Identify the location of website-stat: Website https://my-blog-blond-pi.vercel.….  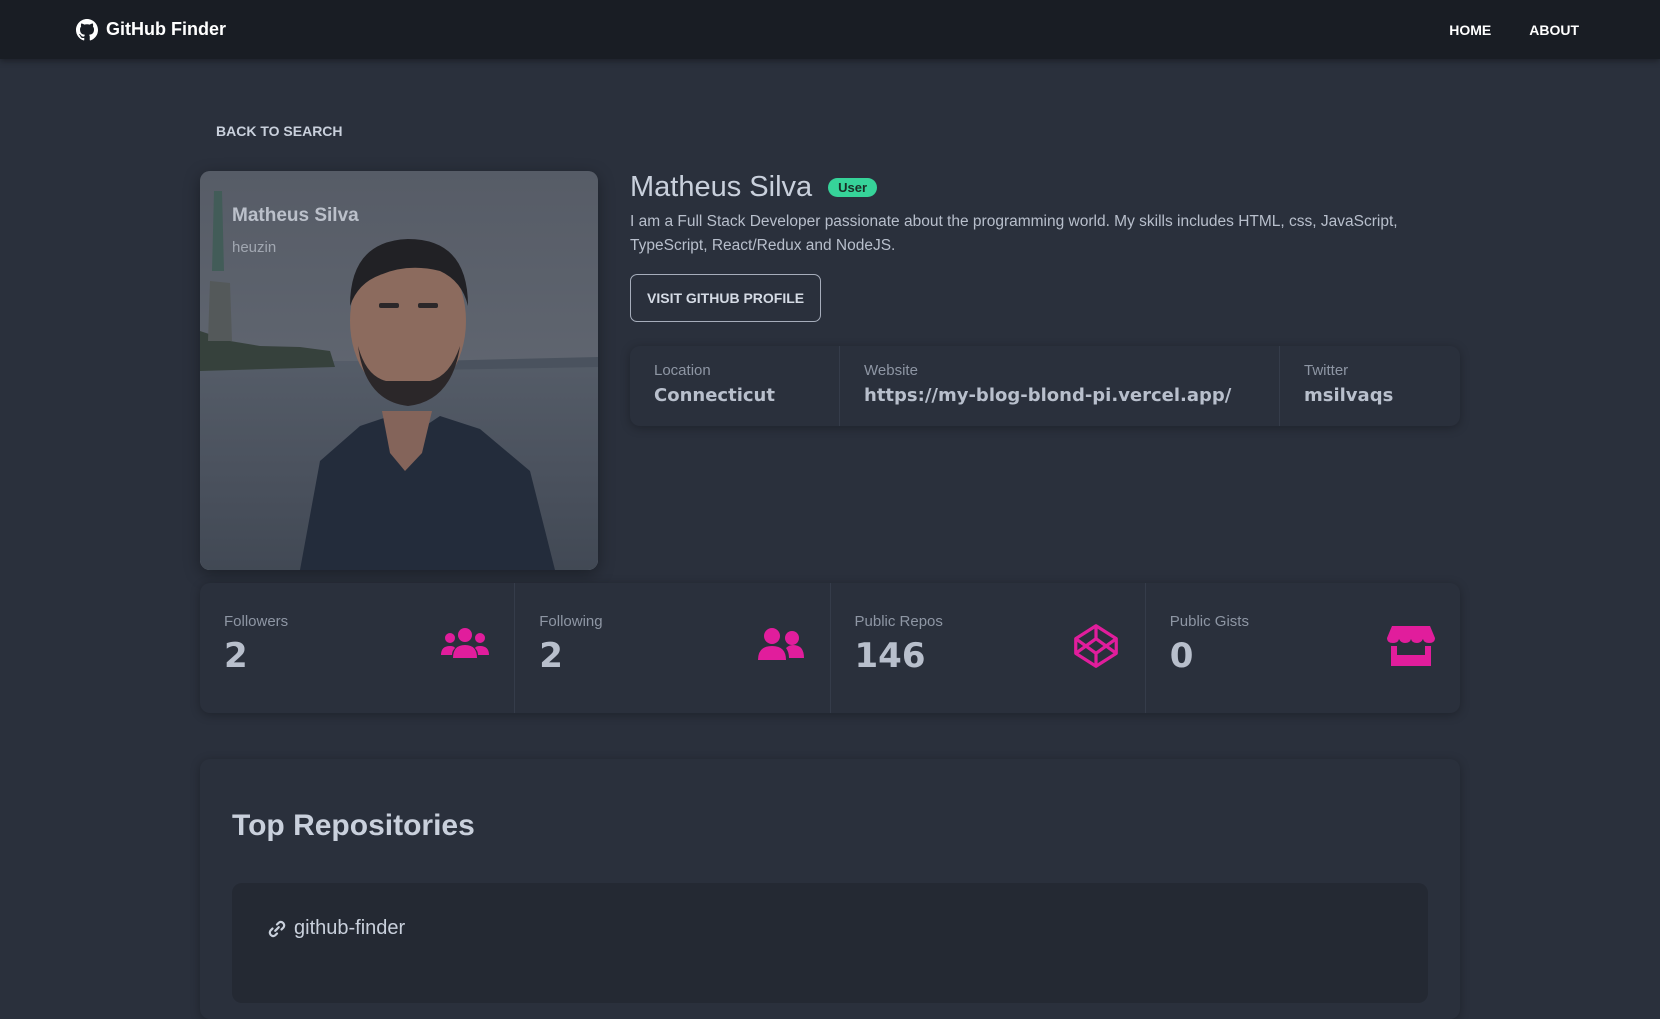
(1060, 386).